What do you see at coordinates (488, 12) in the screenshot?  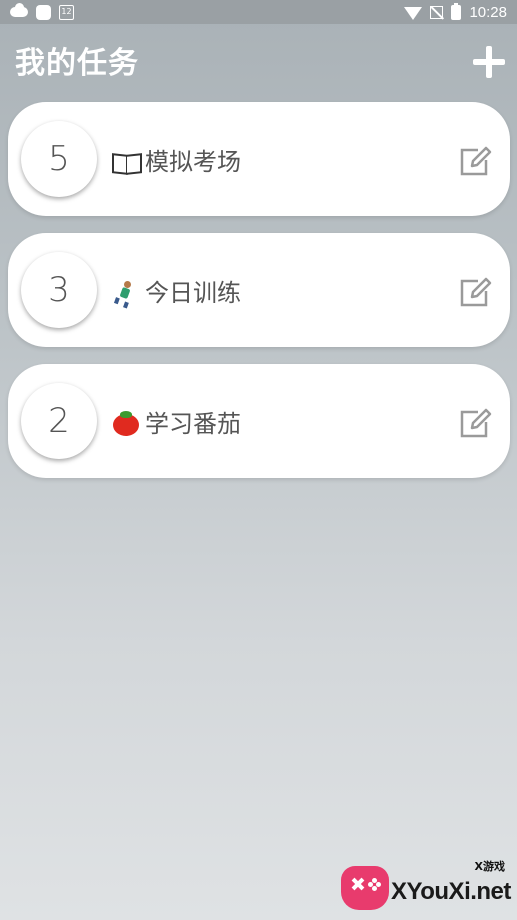 I see `status-time: 10:28` at bounding box center [488, 12].